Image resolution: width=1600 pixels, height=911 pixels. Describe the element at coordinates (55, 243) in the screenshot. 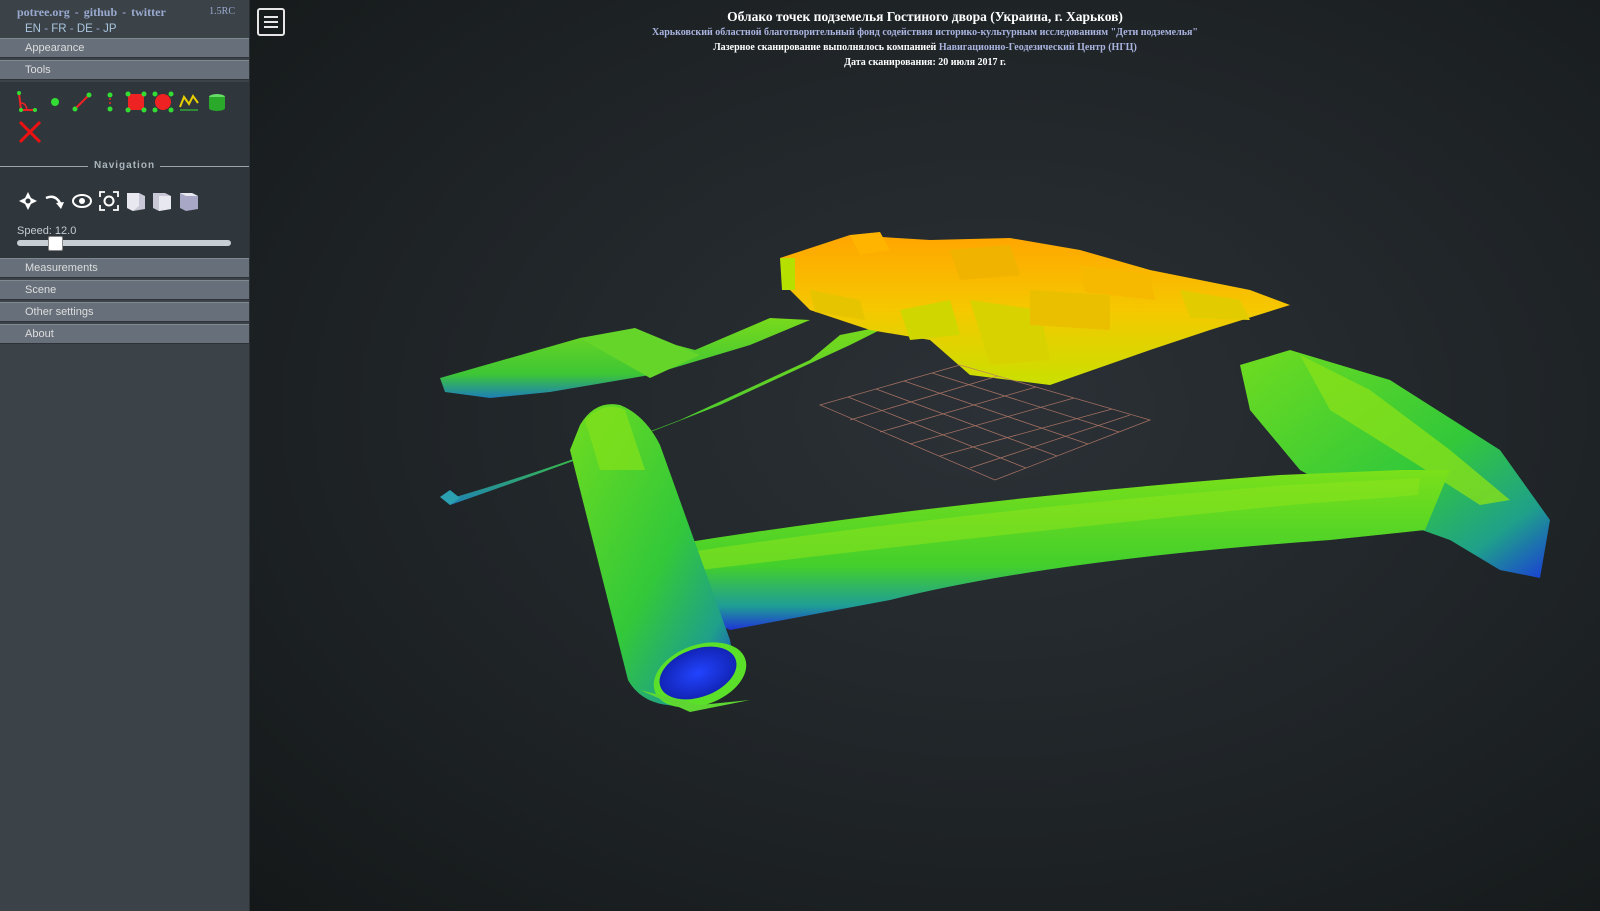

I see `speed-slider-thumb` at that location.